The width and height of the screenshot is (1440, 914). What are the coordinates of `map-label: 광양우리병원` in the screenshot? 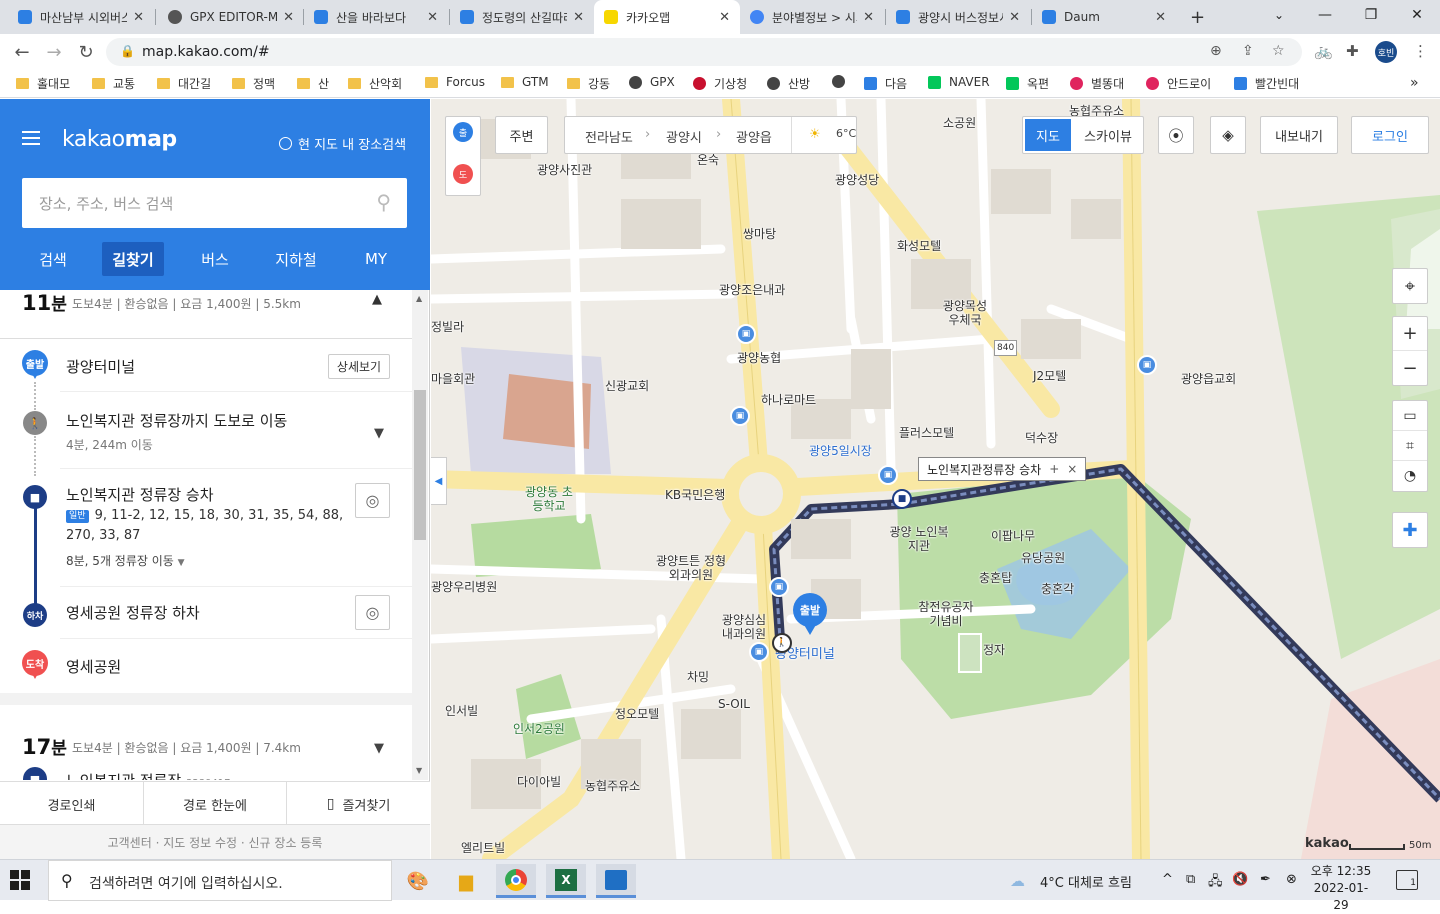 It's located at (464, 587).